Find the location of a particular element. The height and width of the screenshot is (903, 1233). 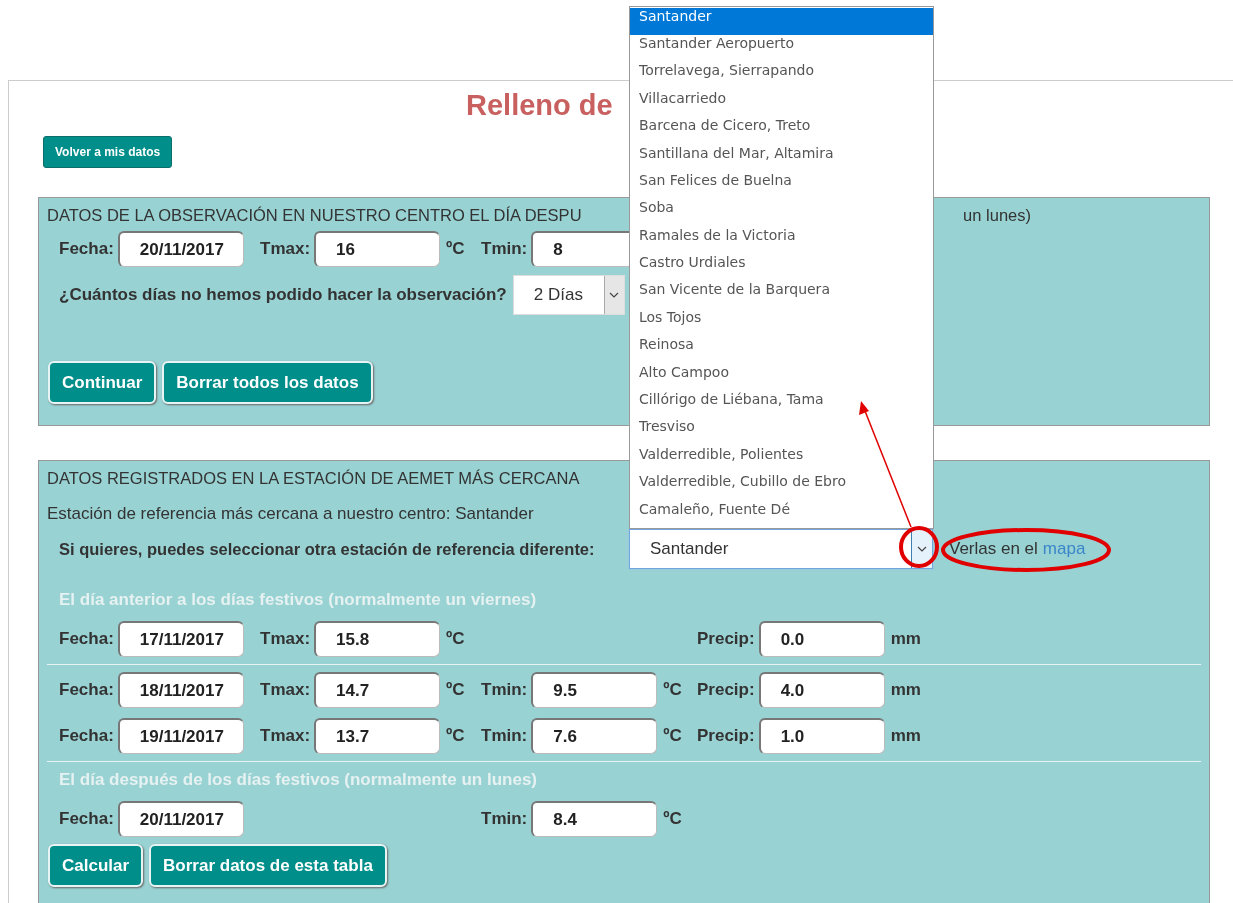

input-field: 4.0 is located at coordinates (821, 690).